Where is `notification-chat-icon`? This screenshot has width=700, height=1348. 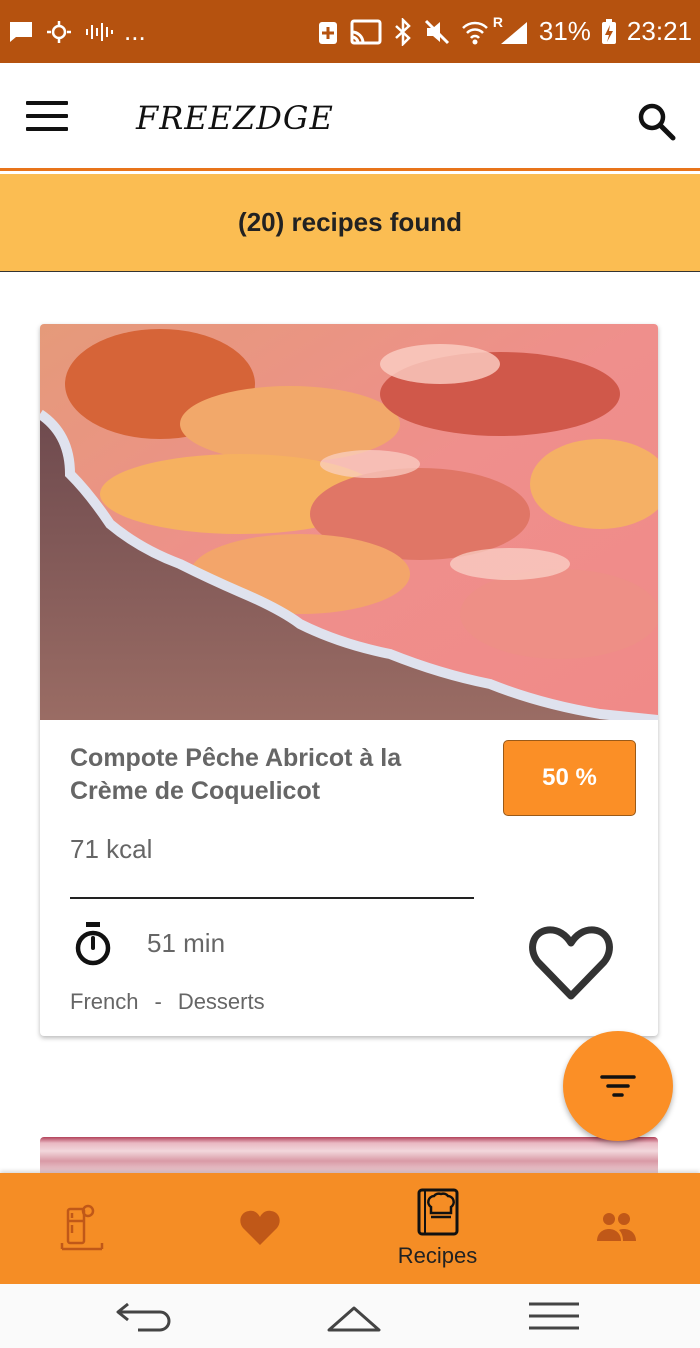 notification-chat-icon is located at coordinates (21, 31).